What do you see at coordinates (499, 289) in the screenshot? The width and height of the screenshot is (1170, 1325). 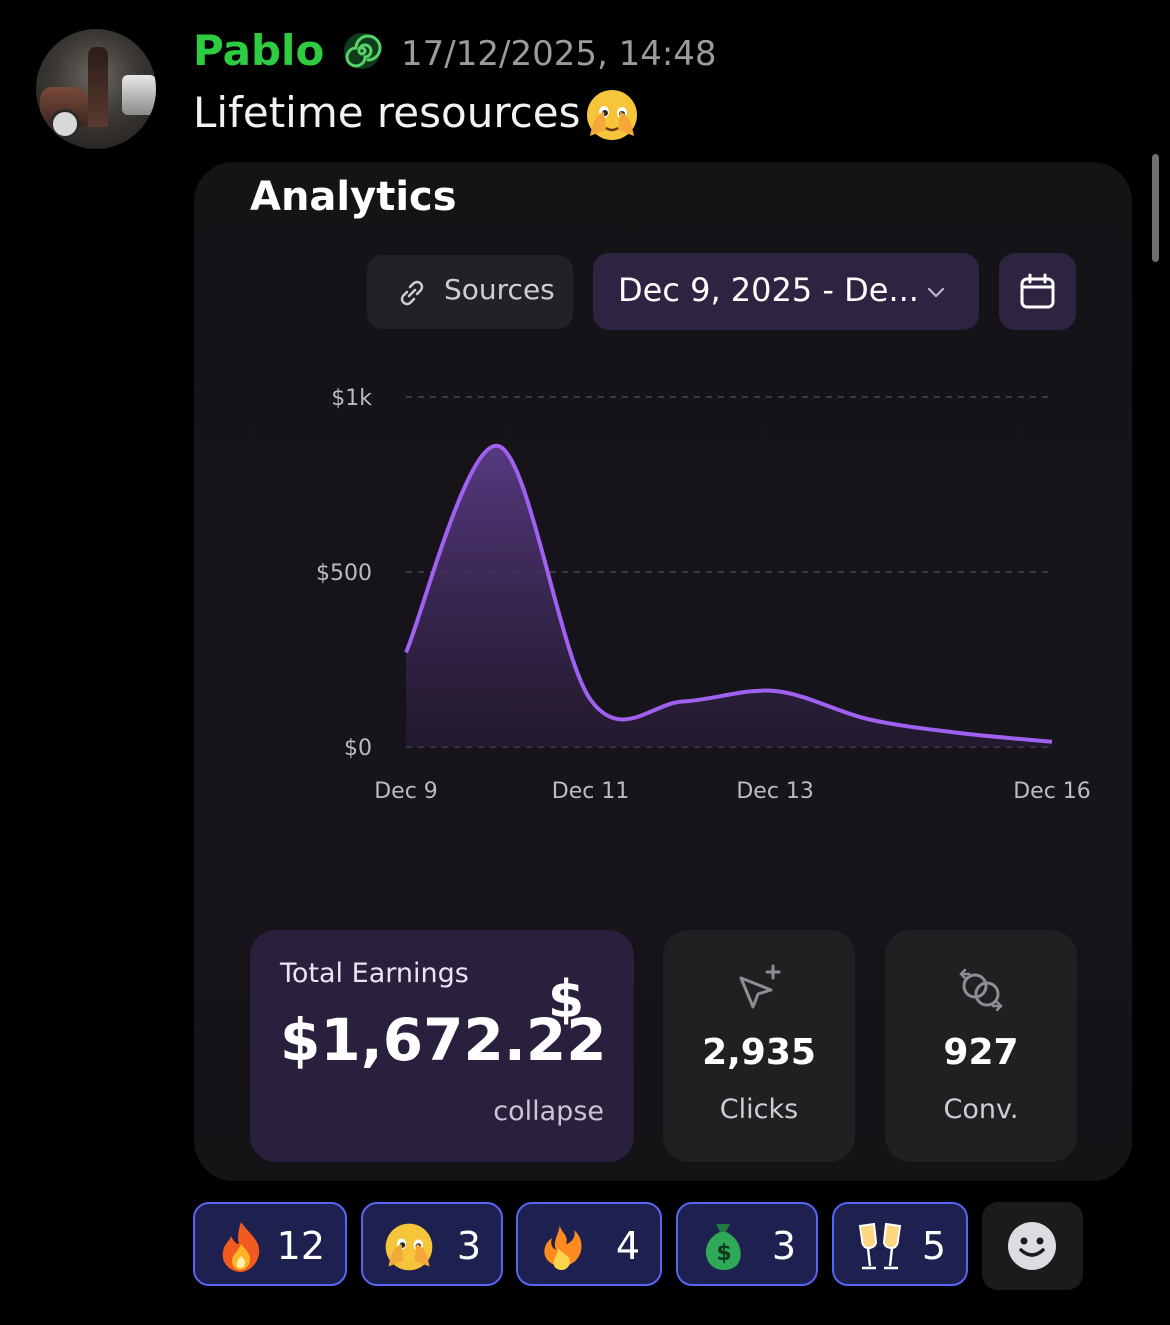 I see `sources-label: Sources` at bounding box center [499, 289].